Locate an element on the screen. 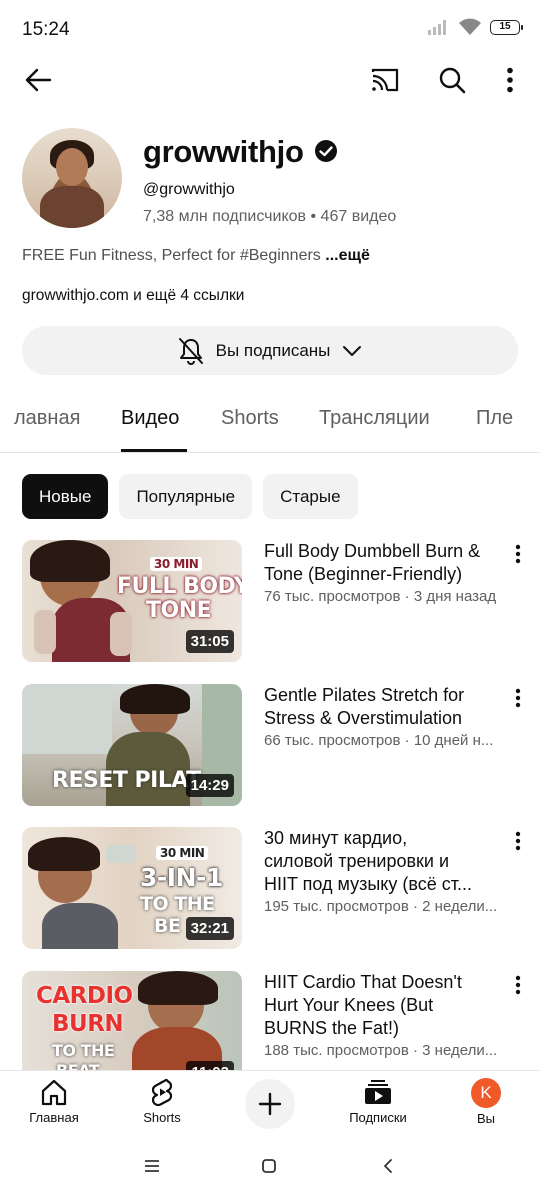 The height and width of the screenshot is (1200, 540). recents-menu-icon is located at coordinates (152, 1166).